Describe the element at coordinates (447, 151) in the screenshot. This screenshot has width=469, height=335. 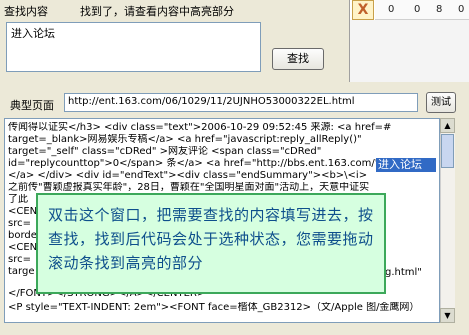
I see `scroll-thumb` at that location.